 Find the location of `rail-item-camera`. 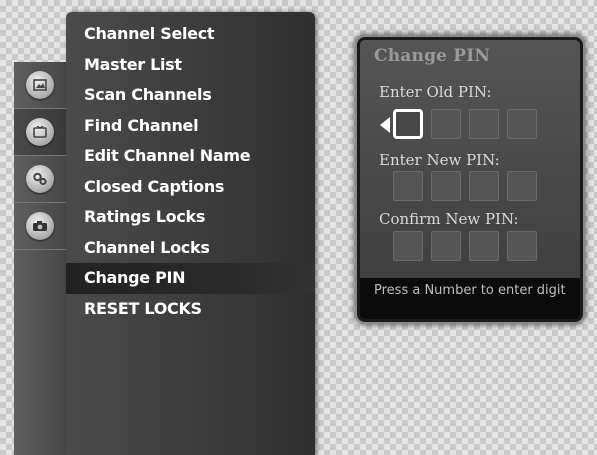

rail-item-camera is located at coordinates (40, 226).